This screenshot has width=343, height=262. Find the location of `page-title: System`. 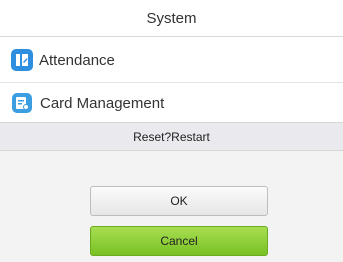

page-title: System is located at coordinates (171, 18).